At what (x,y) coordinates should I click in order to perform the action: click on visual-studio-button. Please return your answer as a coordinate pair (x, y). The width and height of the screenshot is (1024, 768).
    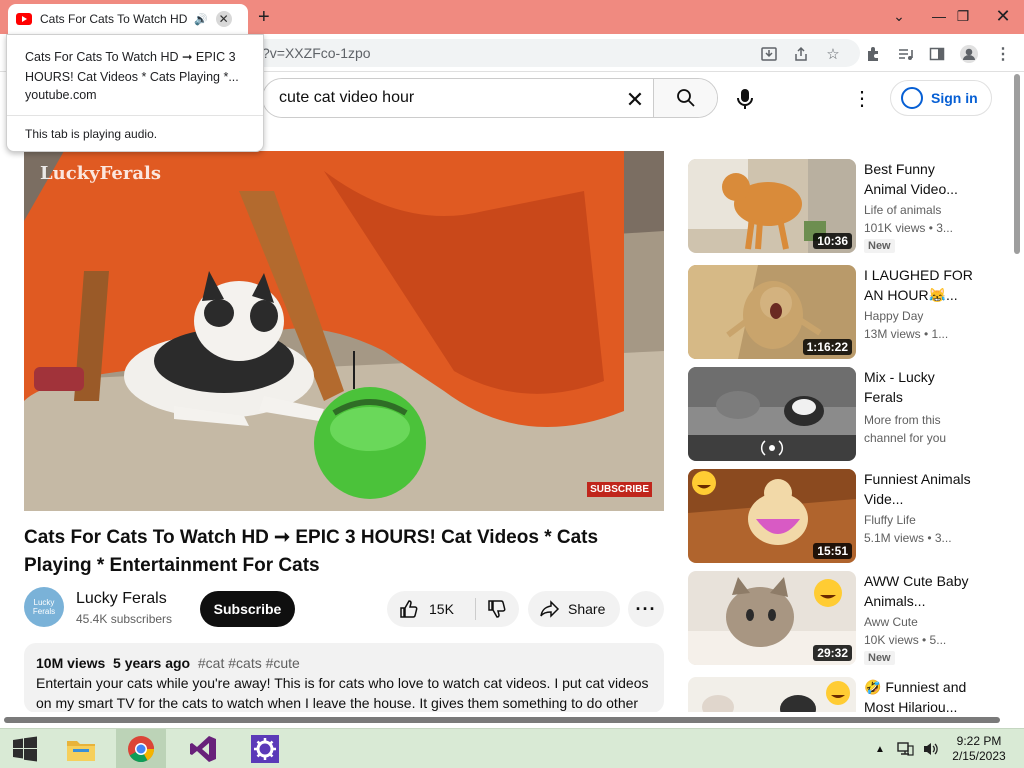
    Looking at the image, I should click on (203, 748).